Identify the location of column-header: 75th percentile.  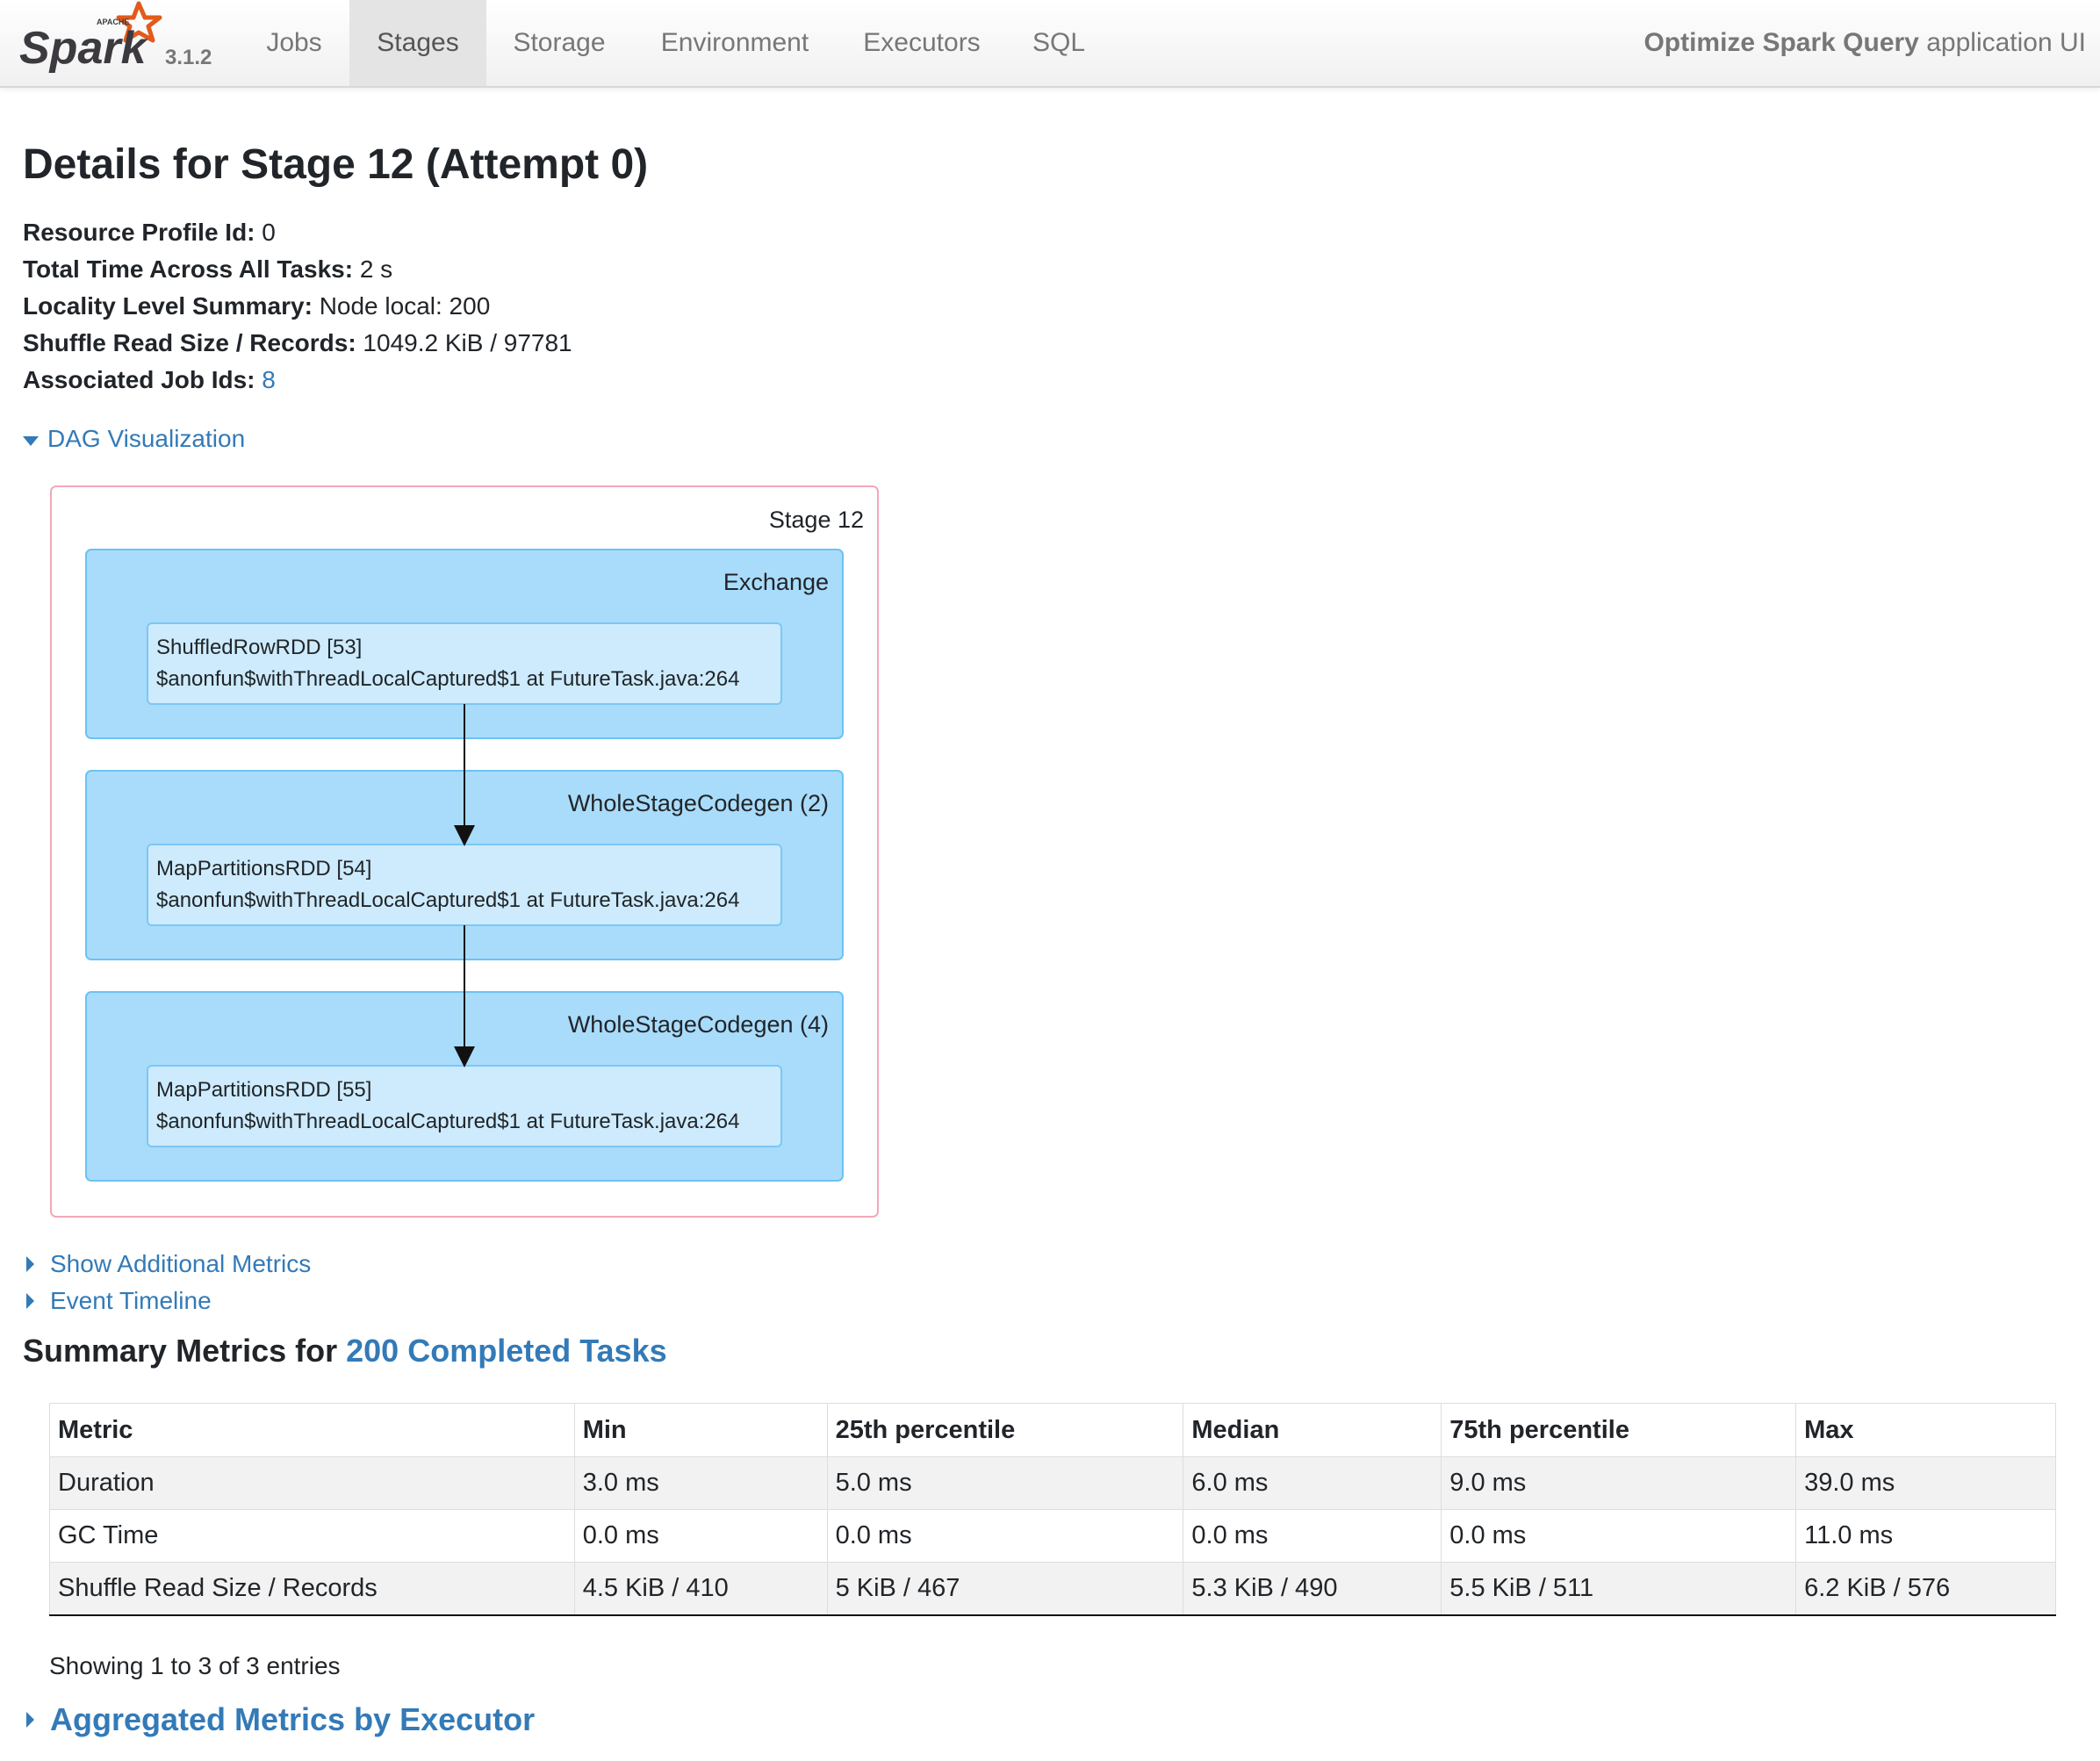
(1619, 1430).